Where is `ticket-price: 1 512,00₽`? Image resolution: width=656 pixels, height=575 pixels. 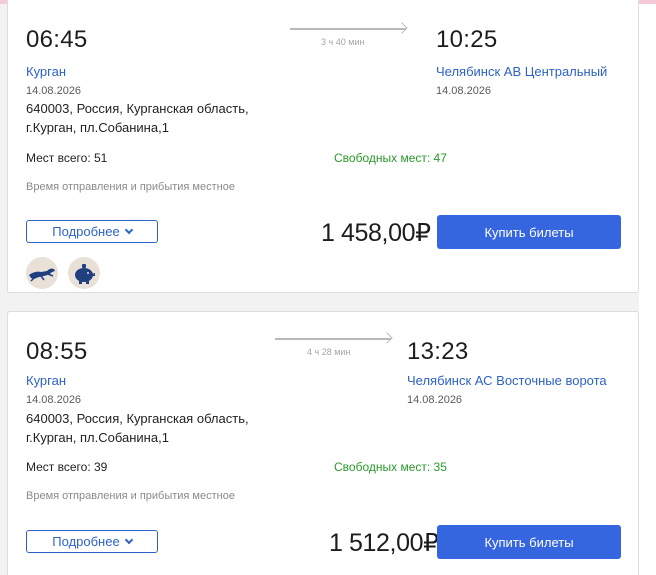 ticket-price: 1 512,00₽ is located at coordinates (384, 543).